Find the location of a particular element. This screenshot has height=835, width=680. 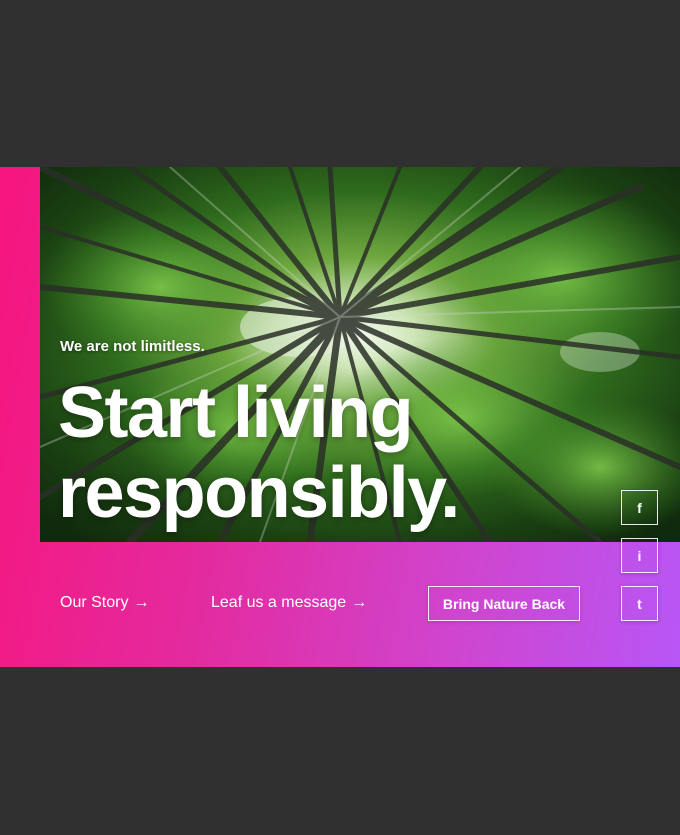

leave-message-label: Leaf us a message is located at coordinates (279, 602).